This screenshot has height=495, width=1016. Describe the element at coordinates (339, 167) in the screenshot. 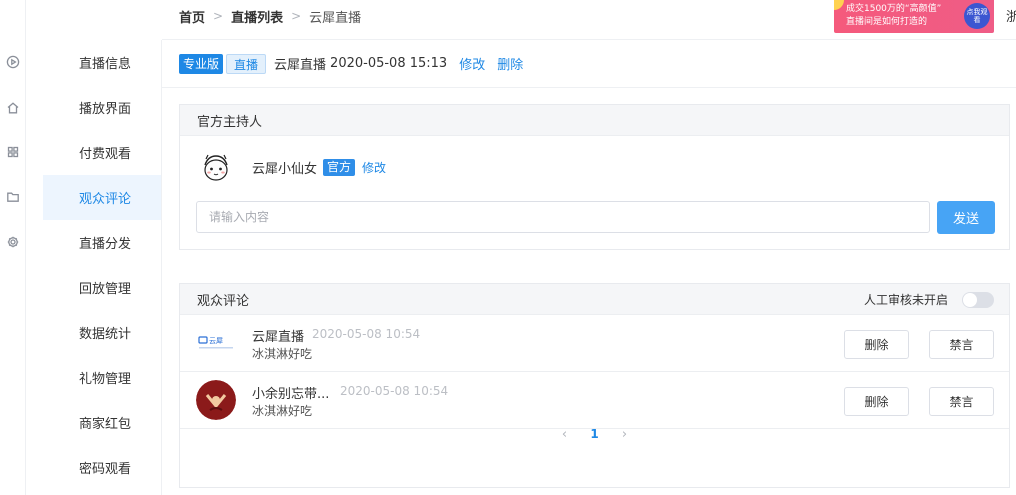

I see `official-badge: 官方` at that location.